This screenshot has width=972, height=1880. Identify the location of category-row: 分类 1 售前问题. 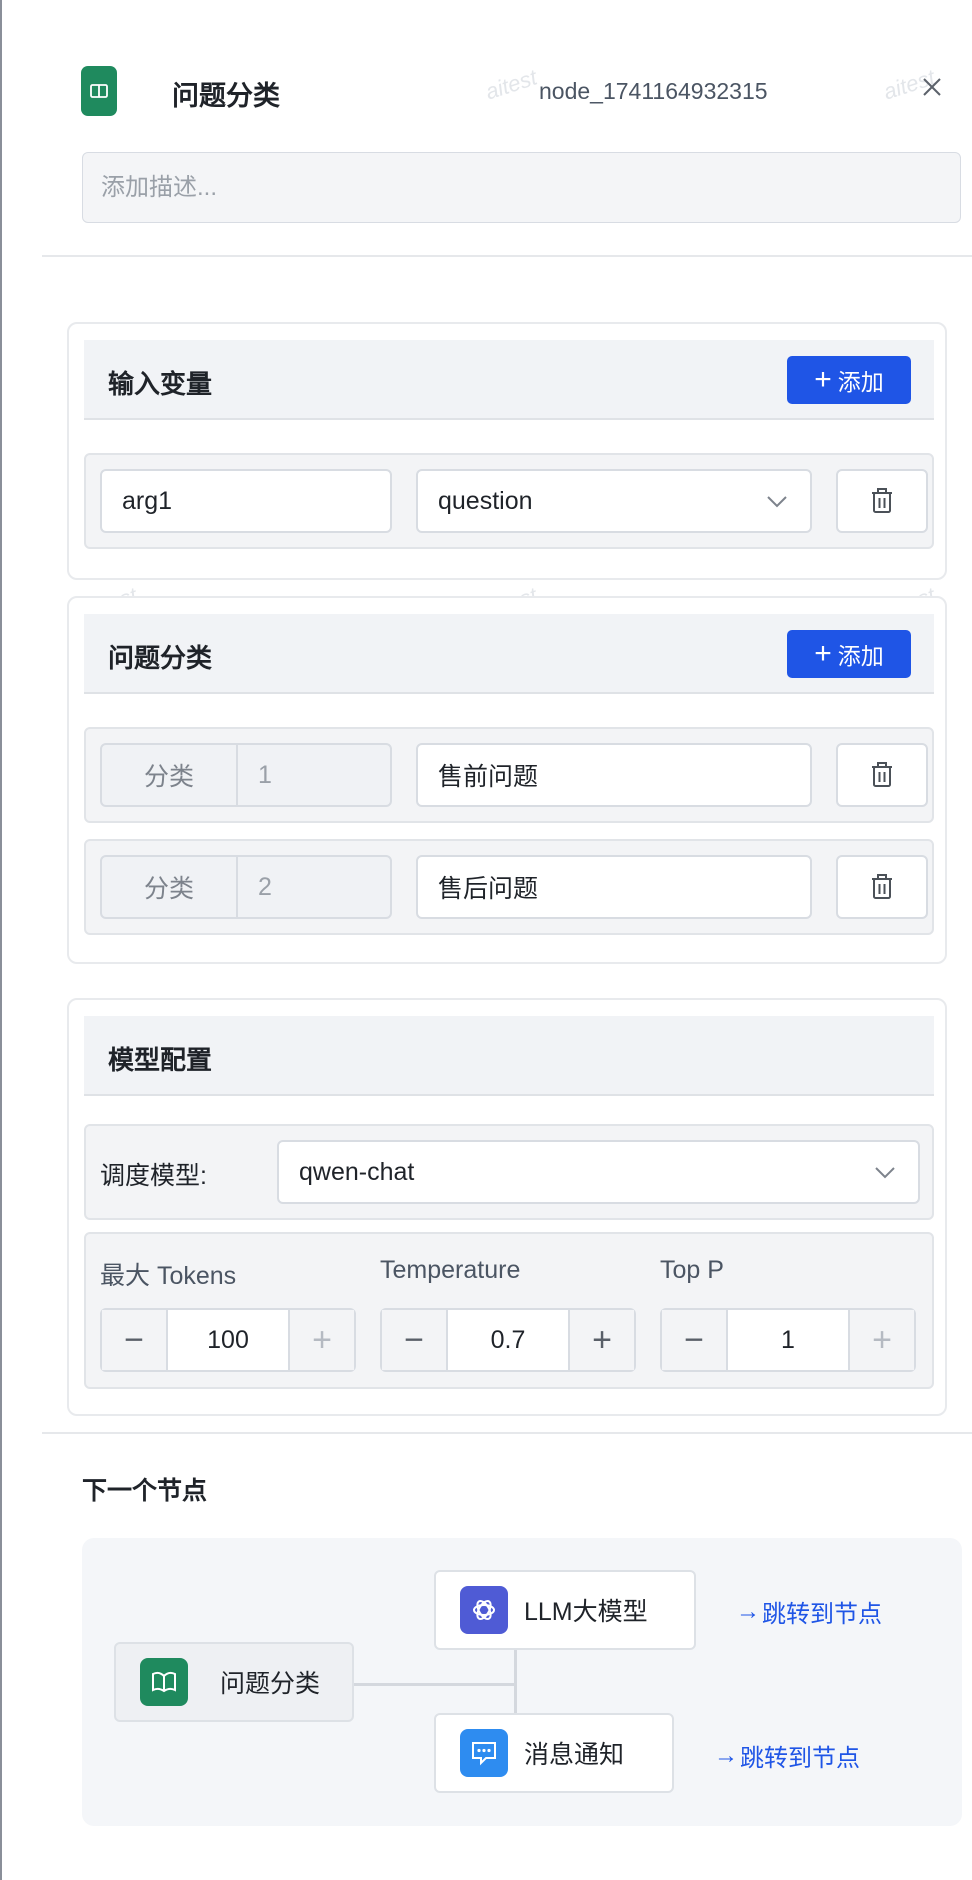
(509, 775).